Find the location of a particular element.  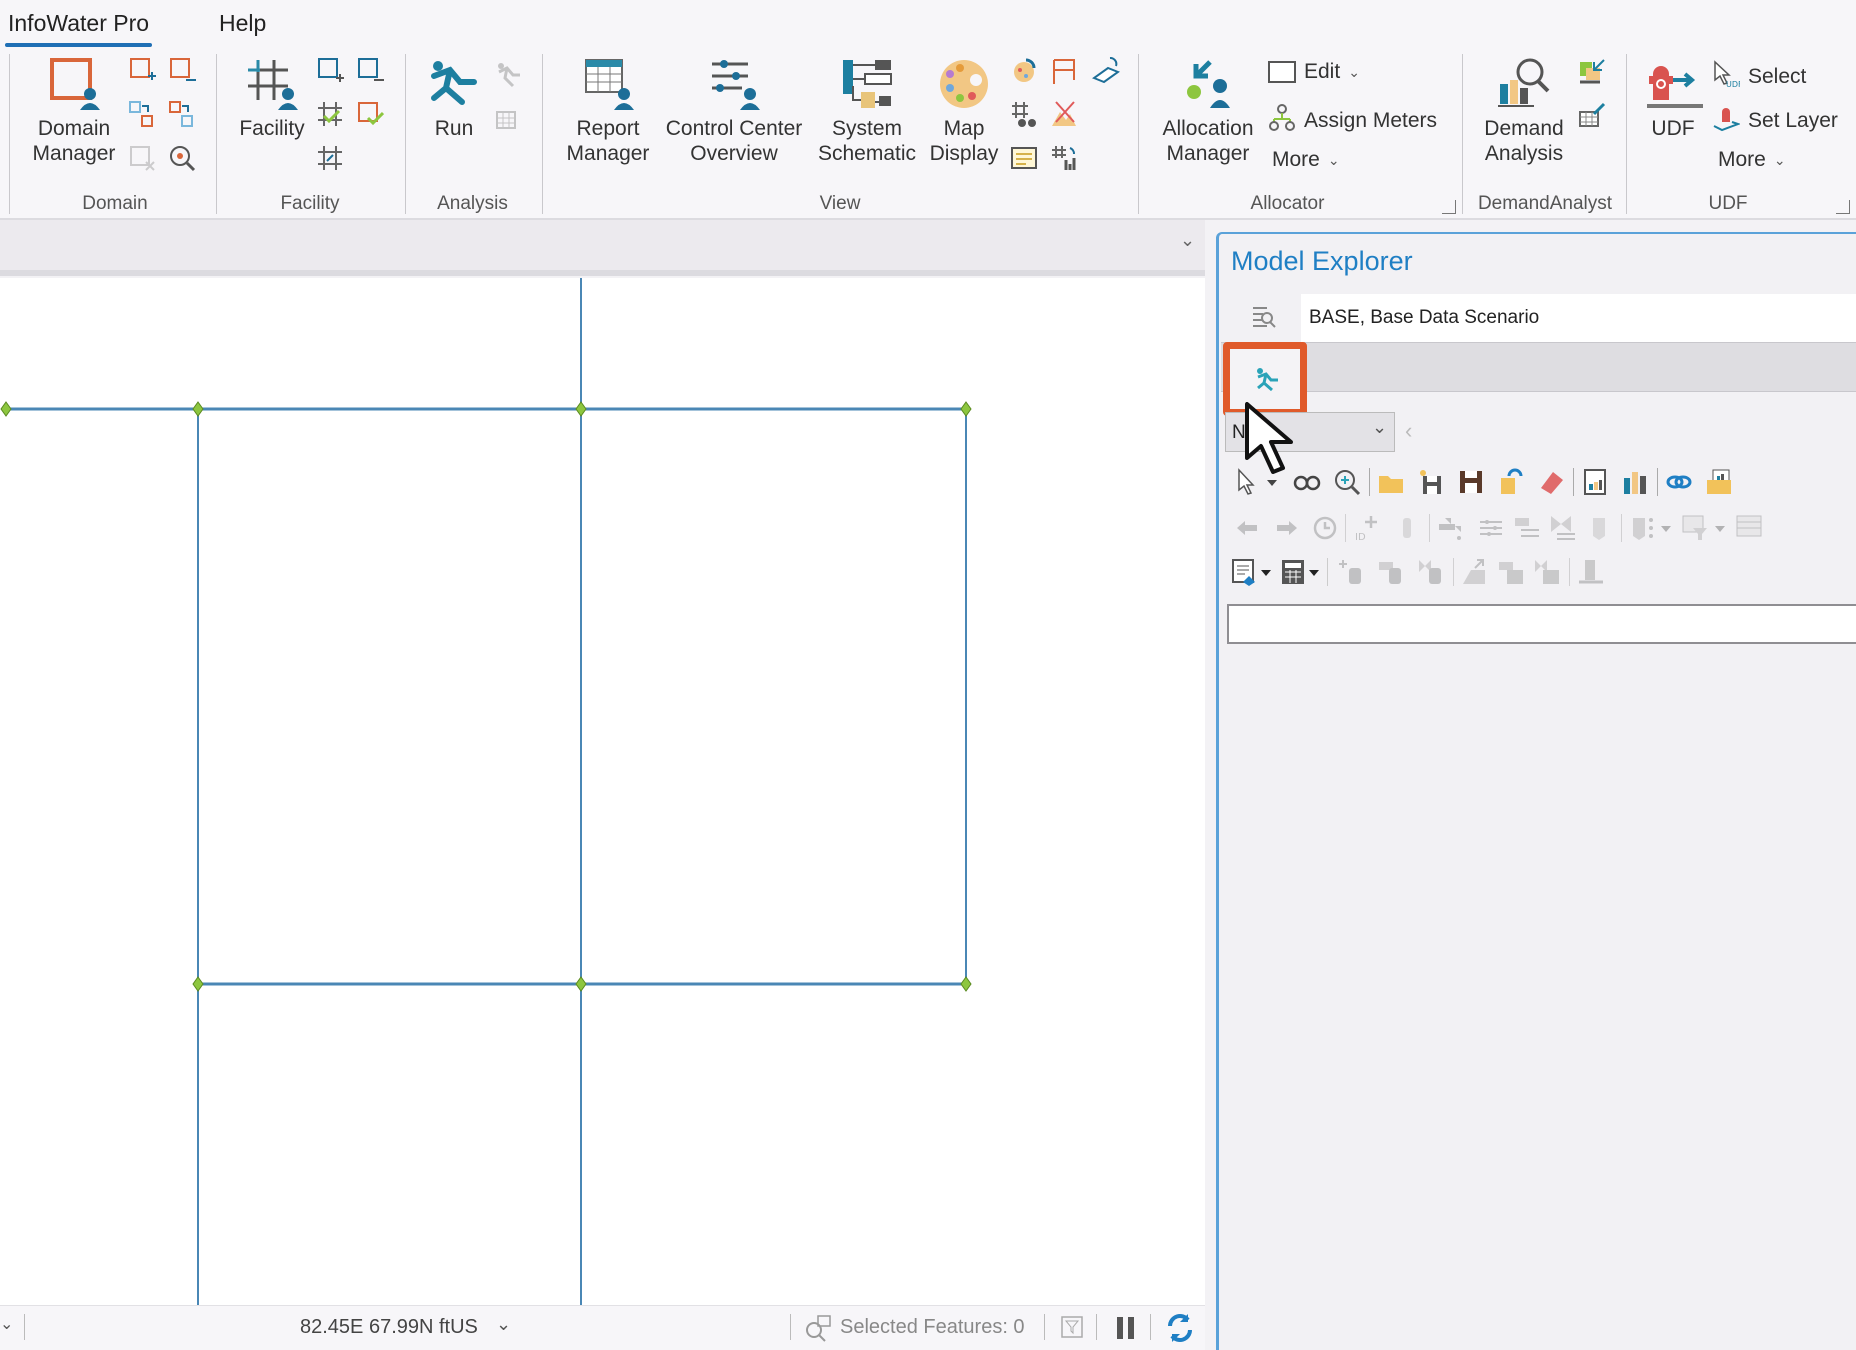

move-from-domain-icon is located at coordinates (182, 114).